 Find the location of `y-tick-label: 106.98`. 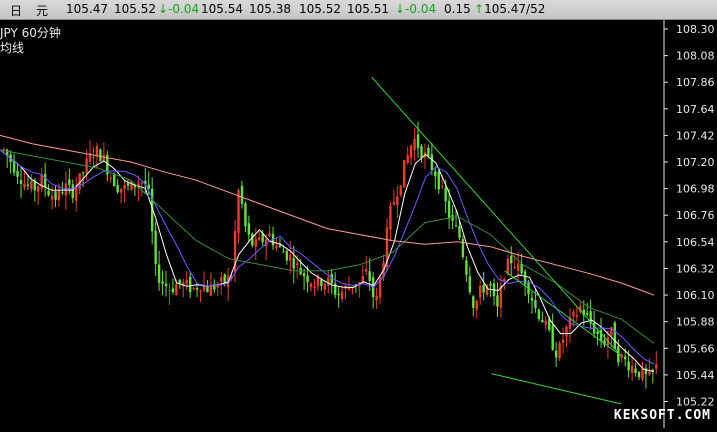

y-tick-label: 106.98 is located at coordinates (695, 189).